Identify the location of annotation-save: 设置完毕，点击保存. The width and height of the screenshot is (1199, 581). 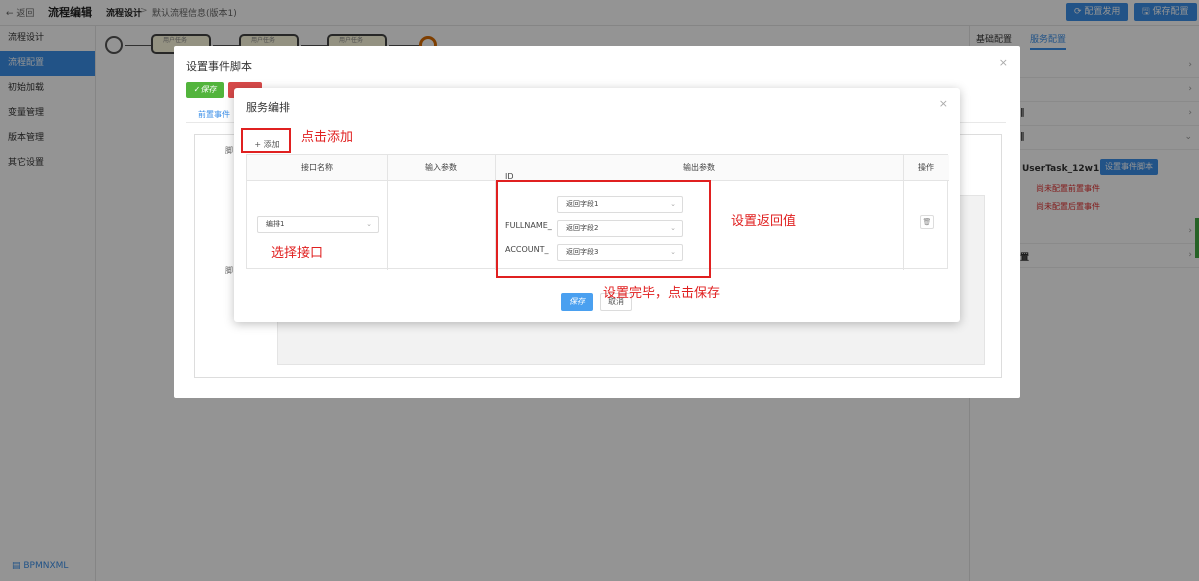
(662, 293).